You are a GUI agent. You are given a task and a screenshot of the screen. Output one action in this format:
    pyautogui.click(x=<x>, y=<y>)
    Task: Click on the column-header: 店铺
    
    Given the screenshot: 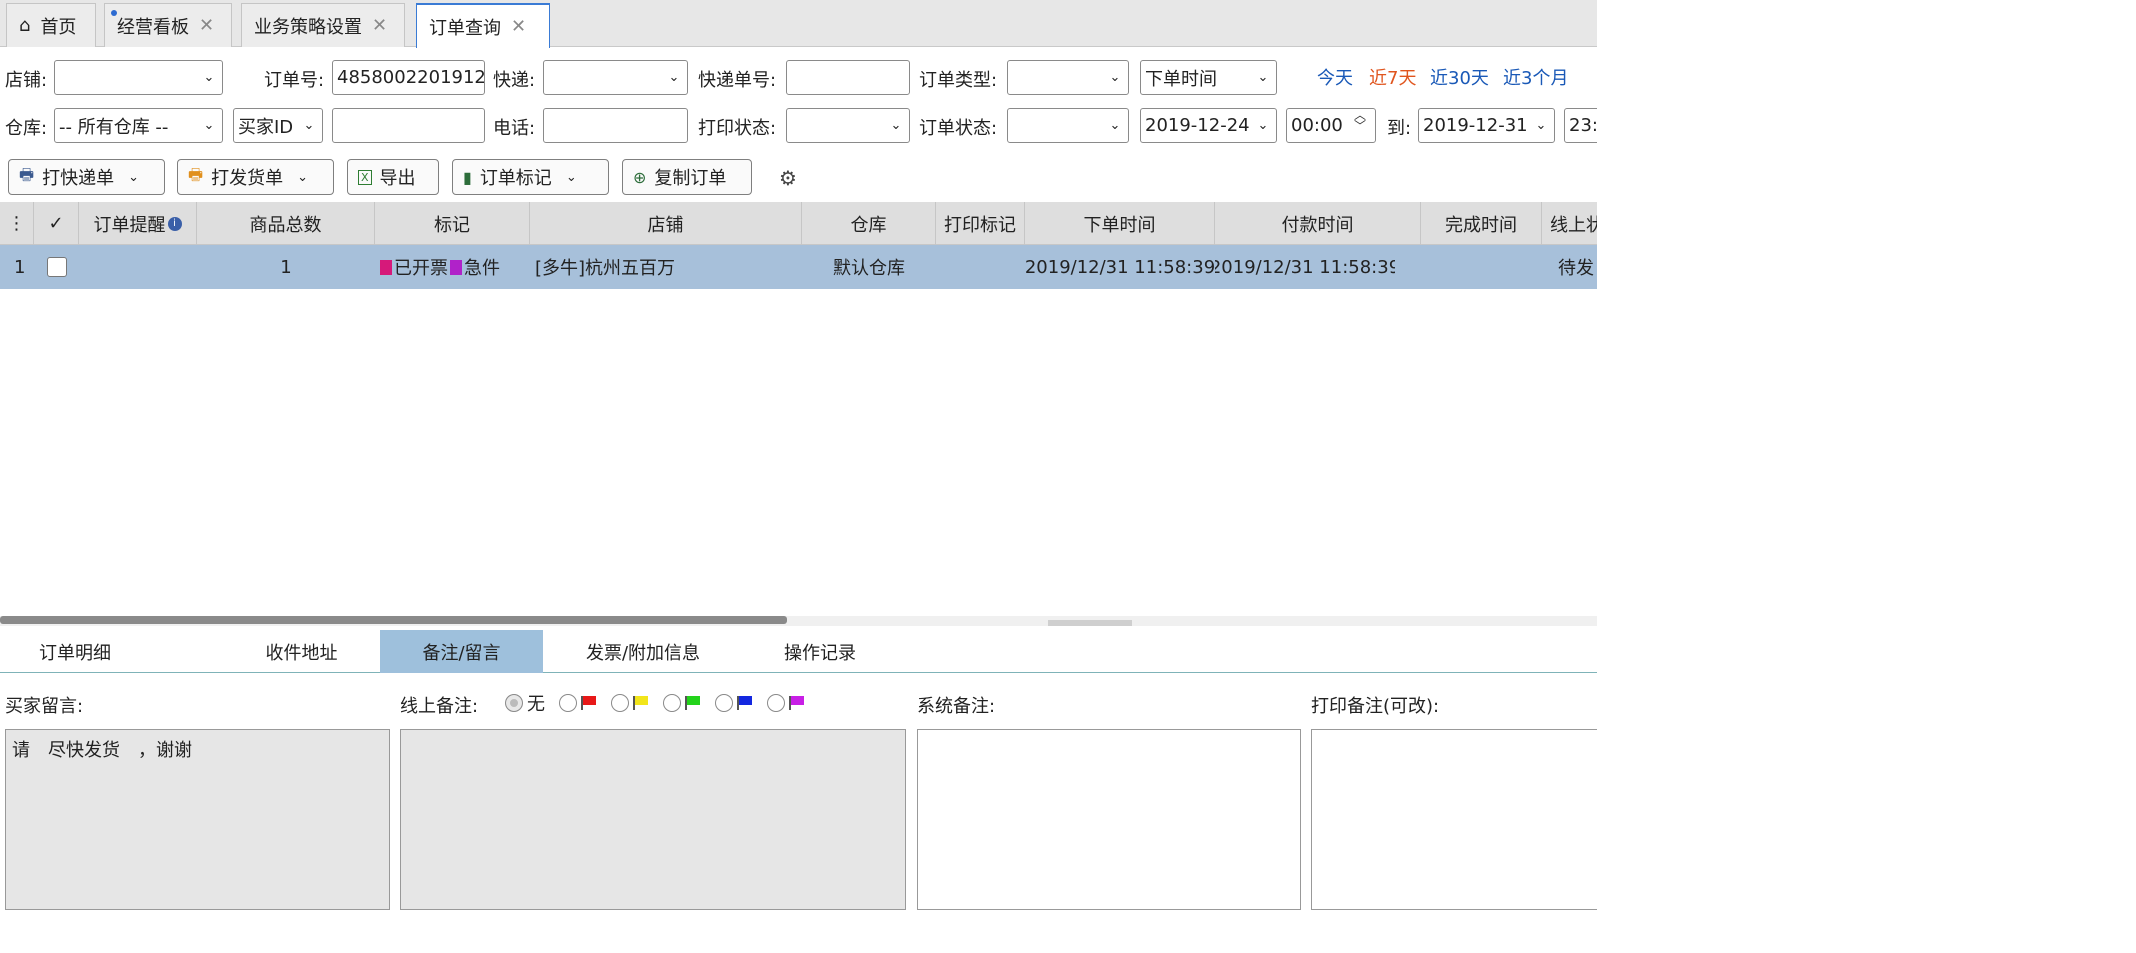 What is the action you would take?
    pyautogui.click(x=666, y=223)
    